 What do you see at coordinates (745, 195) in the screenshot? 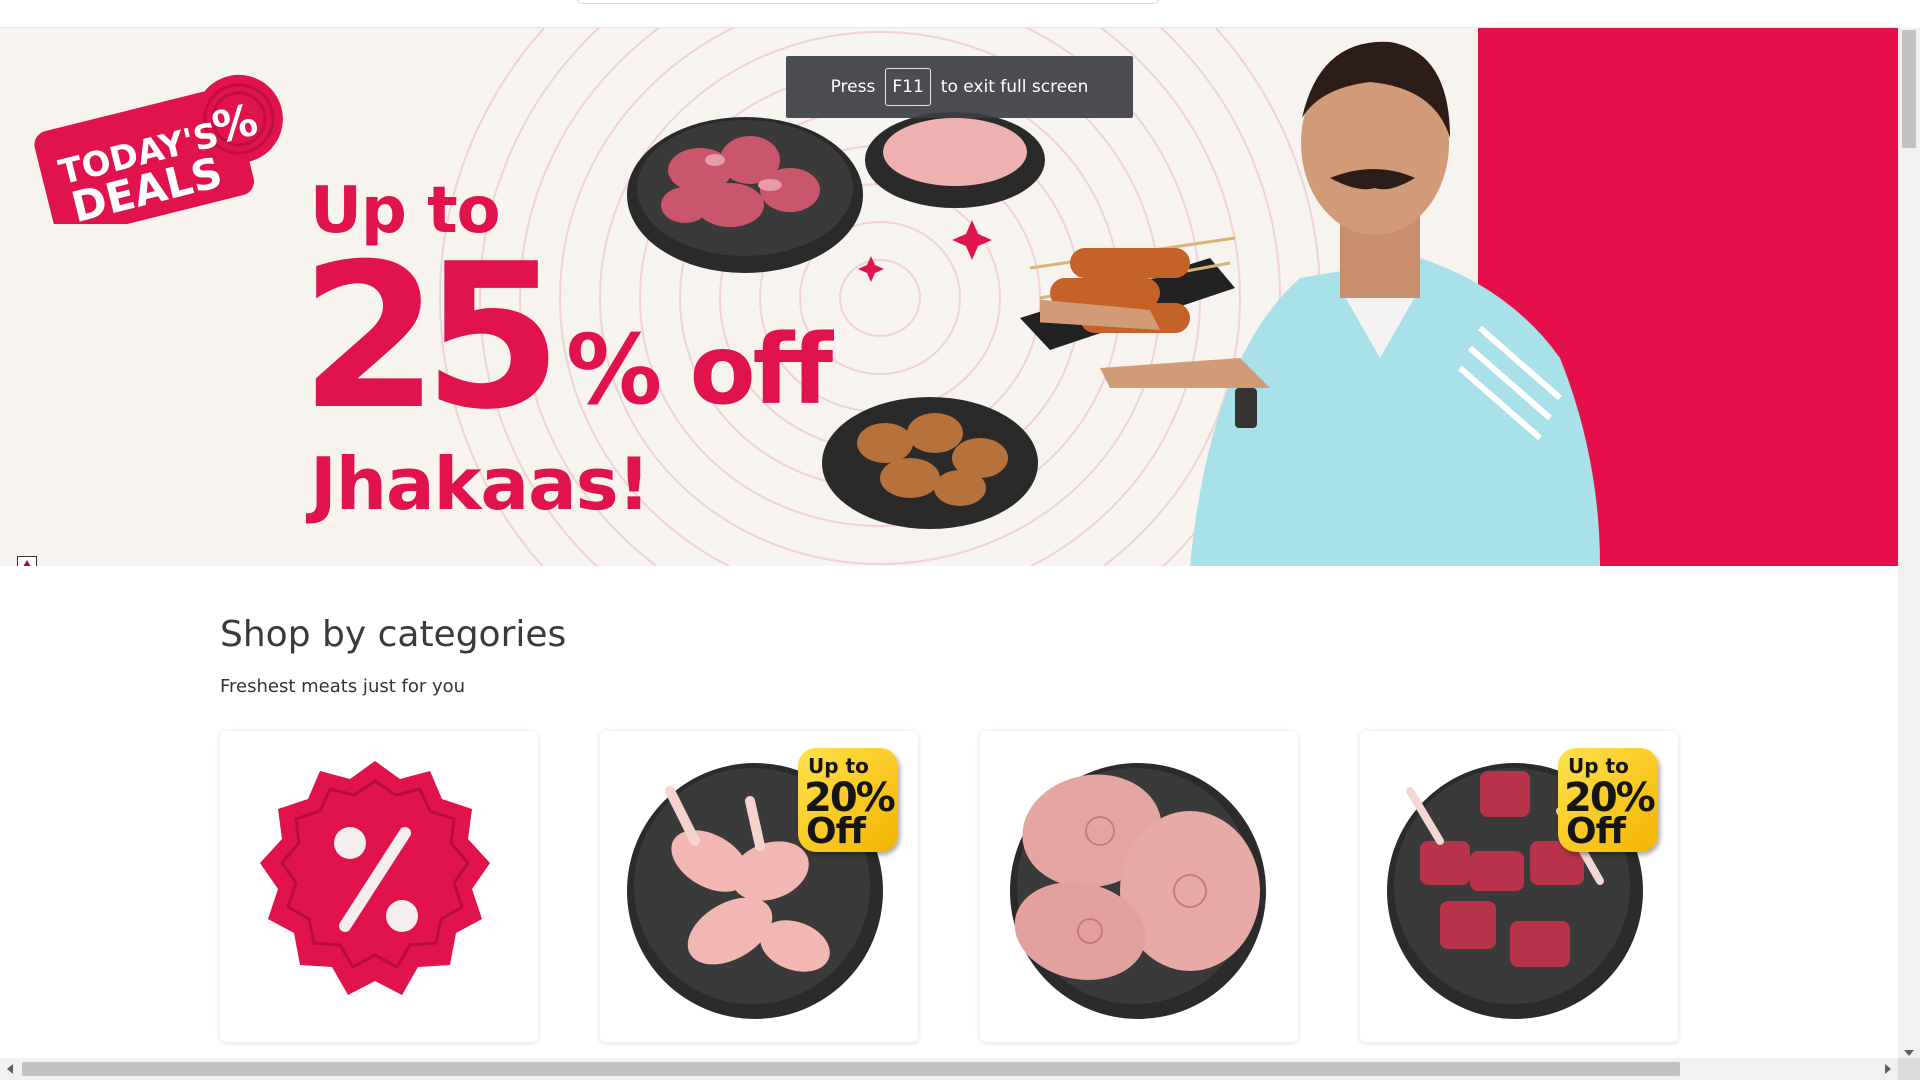
I see `raw-mutton-plate-image` at bounding box center [745, 195].